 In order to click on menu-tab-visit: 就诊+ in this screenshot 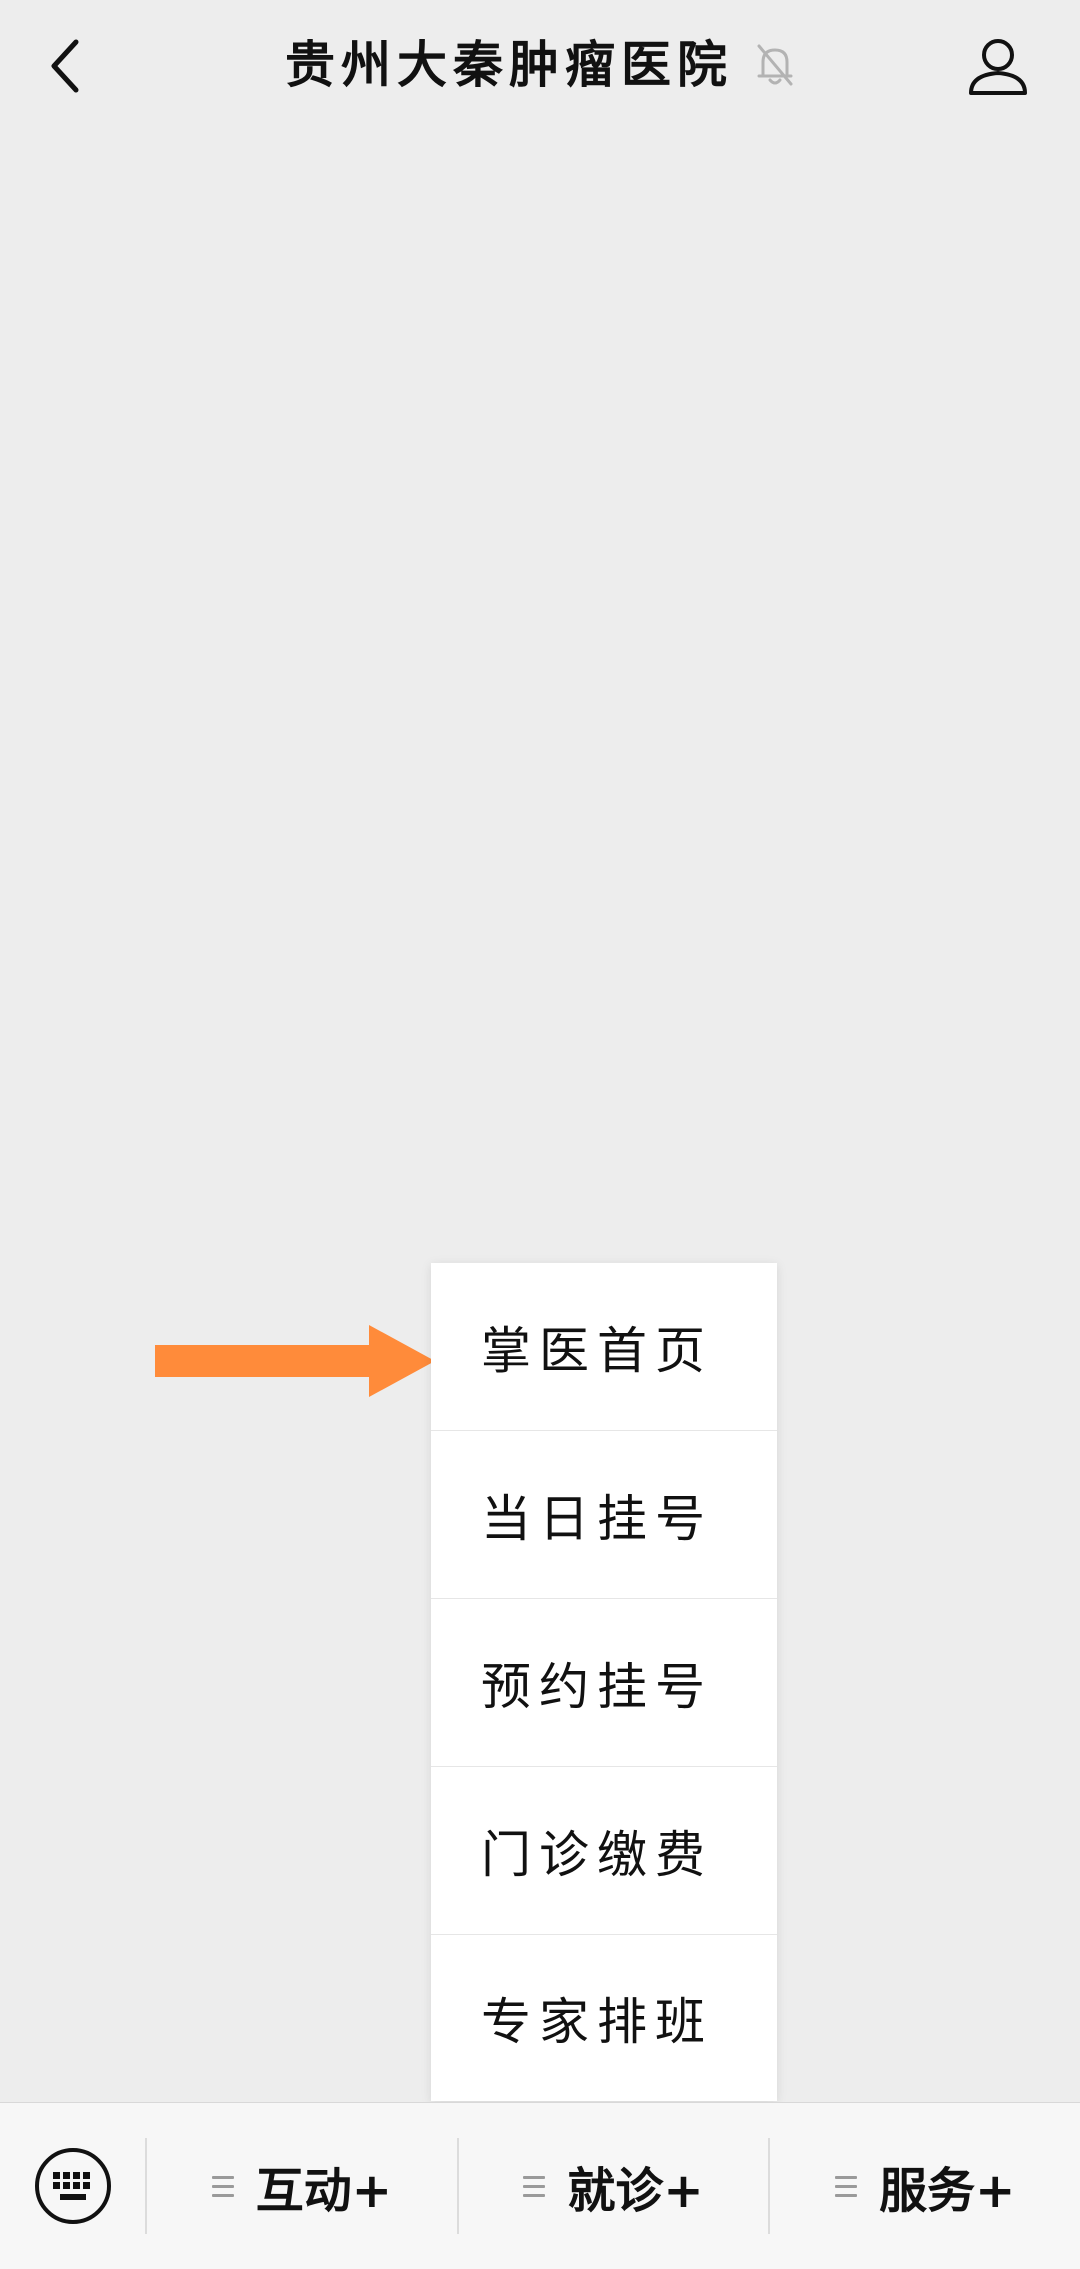, I will do `click(614, 2186)`.